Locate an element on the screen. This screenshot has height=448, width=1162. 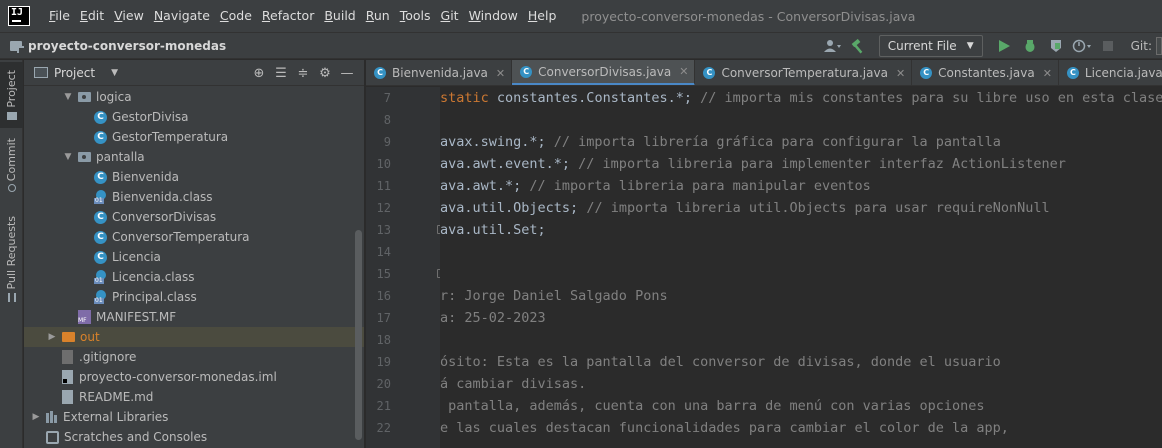
tree-row: GestorTemperatura is located at coordinates (194, 137).